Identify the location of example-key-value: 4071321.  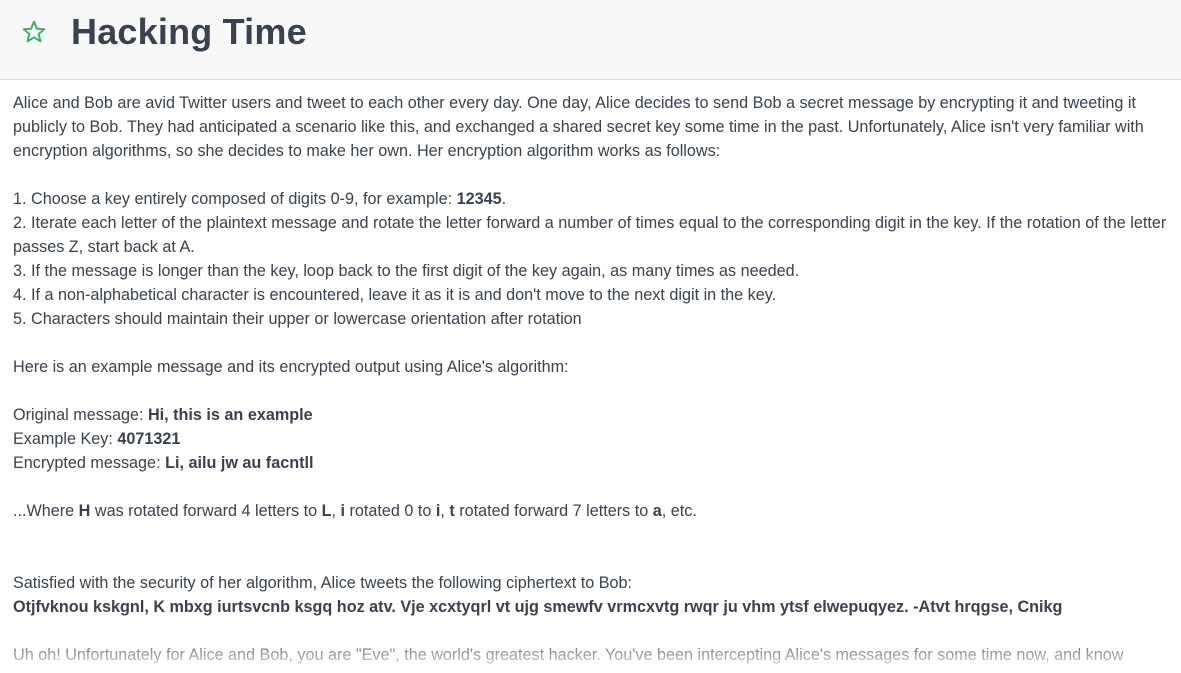
(149, 439).